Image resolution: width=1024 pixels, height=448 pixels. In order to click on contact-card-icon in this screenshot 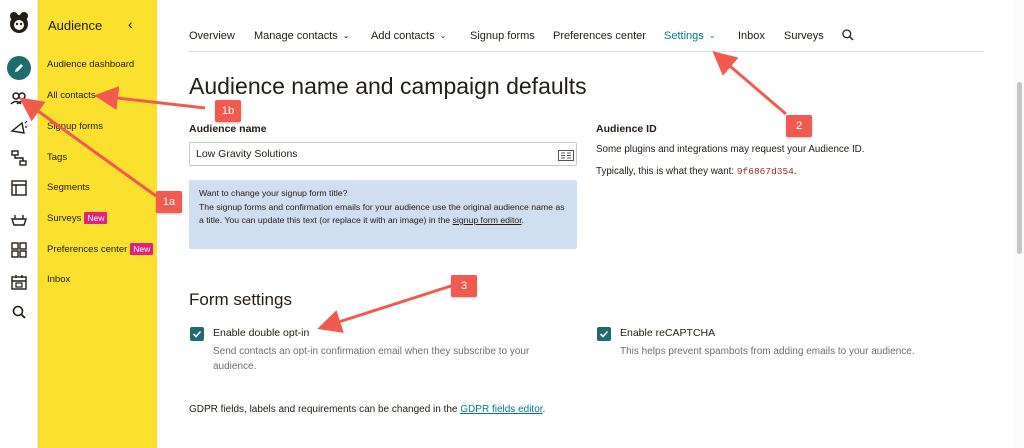, I will do `click(566, 154)`.